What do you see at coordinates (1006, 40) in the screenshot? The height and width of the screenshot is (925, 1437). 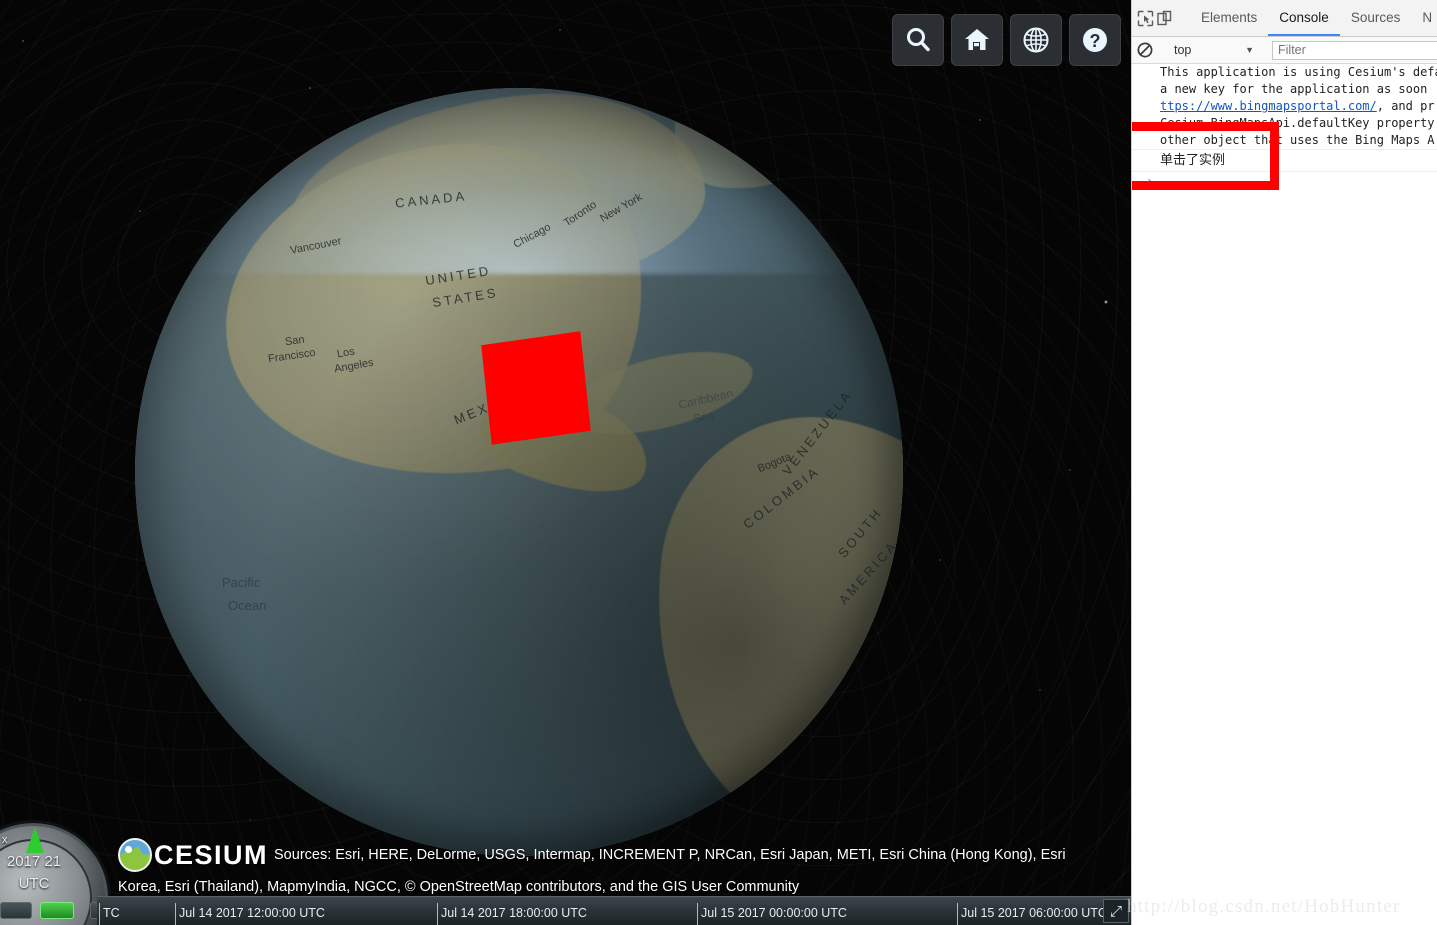 I see `cesium-toolbar: ?` at bounding box center [1006, 40].